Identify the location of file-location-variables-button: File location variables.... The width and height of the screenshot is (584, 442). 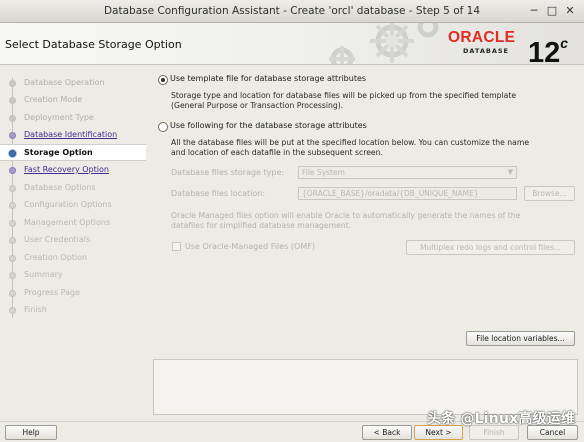
(520, 338).